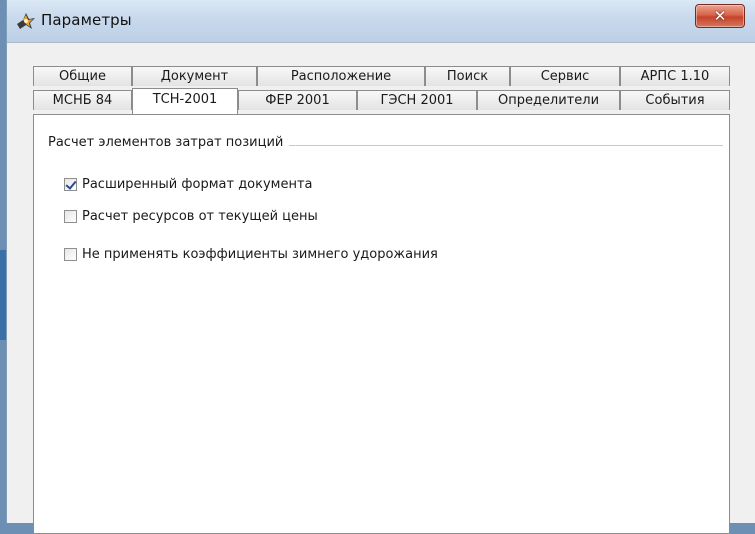 The width and height of the screenshot is (755, 534). What do you see at coordinates (548, 100) in the screenshot?
I see `tab-determinants: Определители` at bounding box center [548, 100].